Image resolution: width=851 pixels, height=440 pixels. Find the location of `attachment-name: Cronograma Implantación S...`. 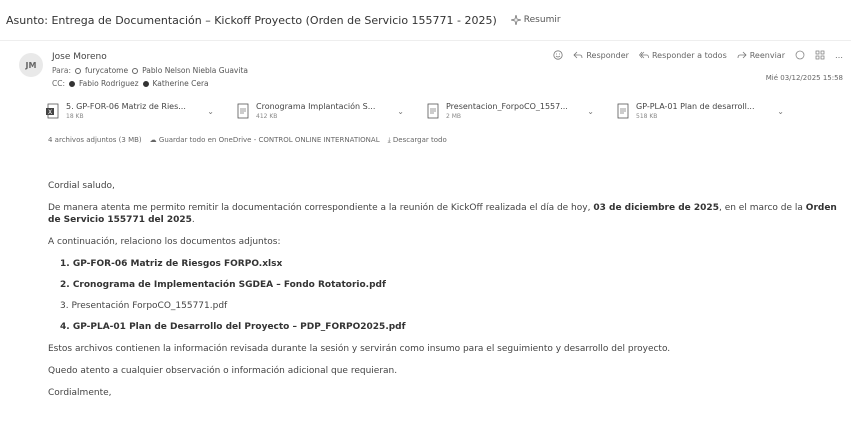

attachment-name: Cronograma Implantación S... is located at coordinates (316, 106).